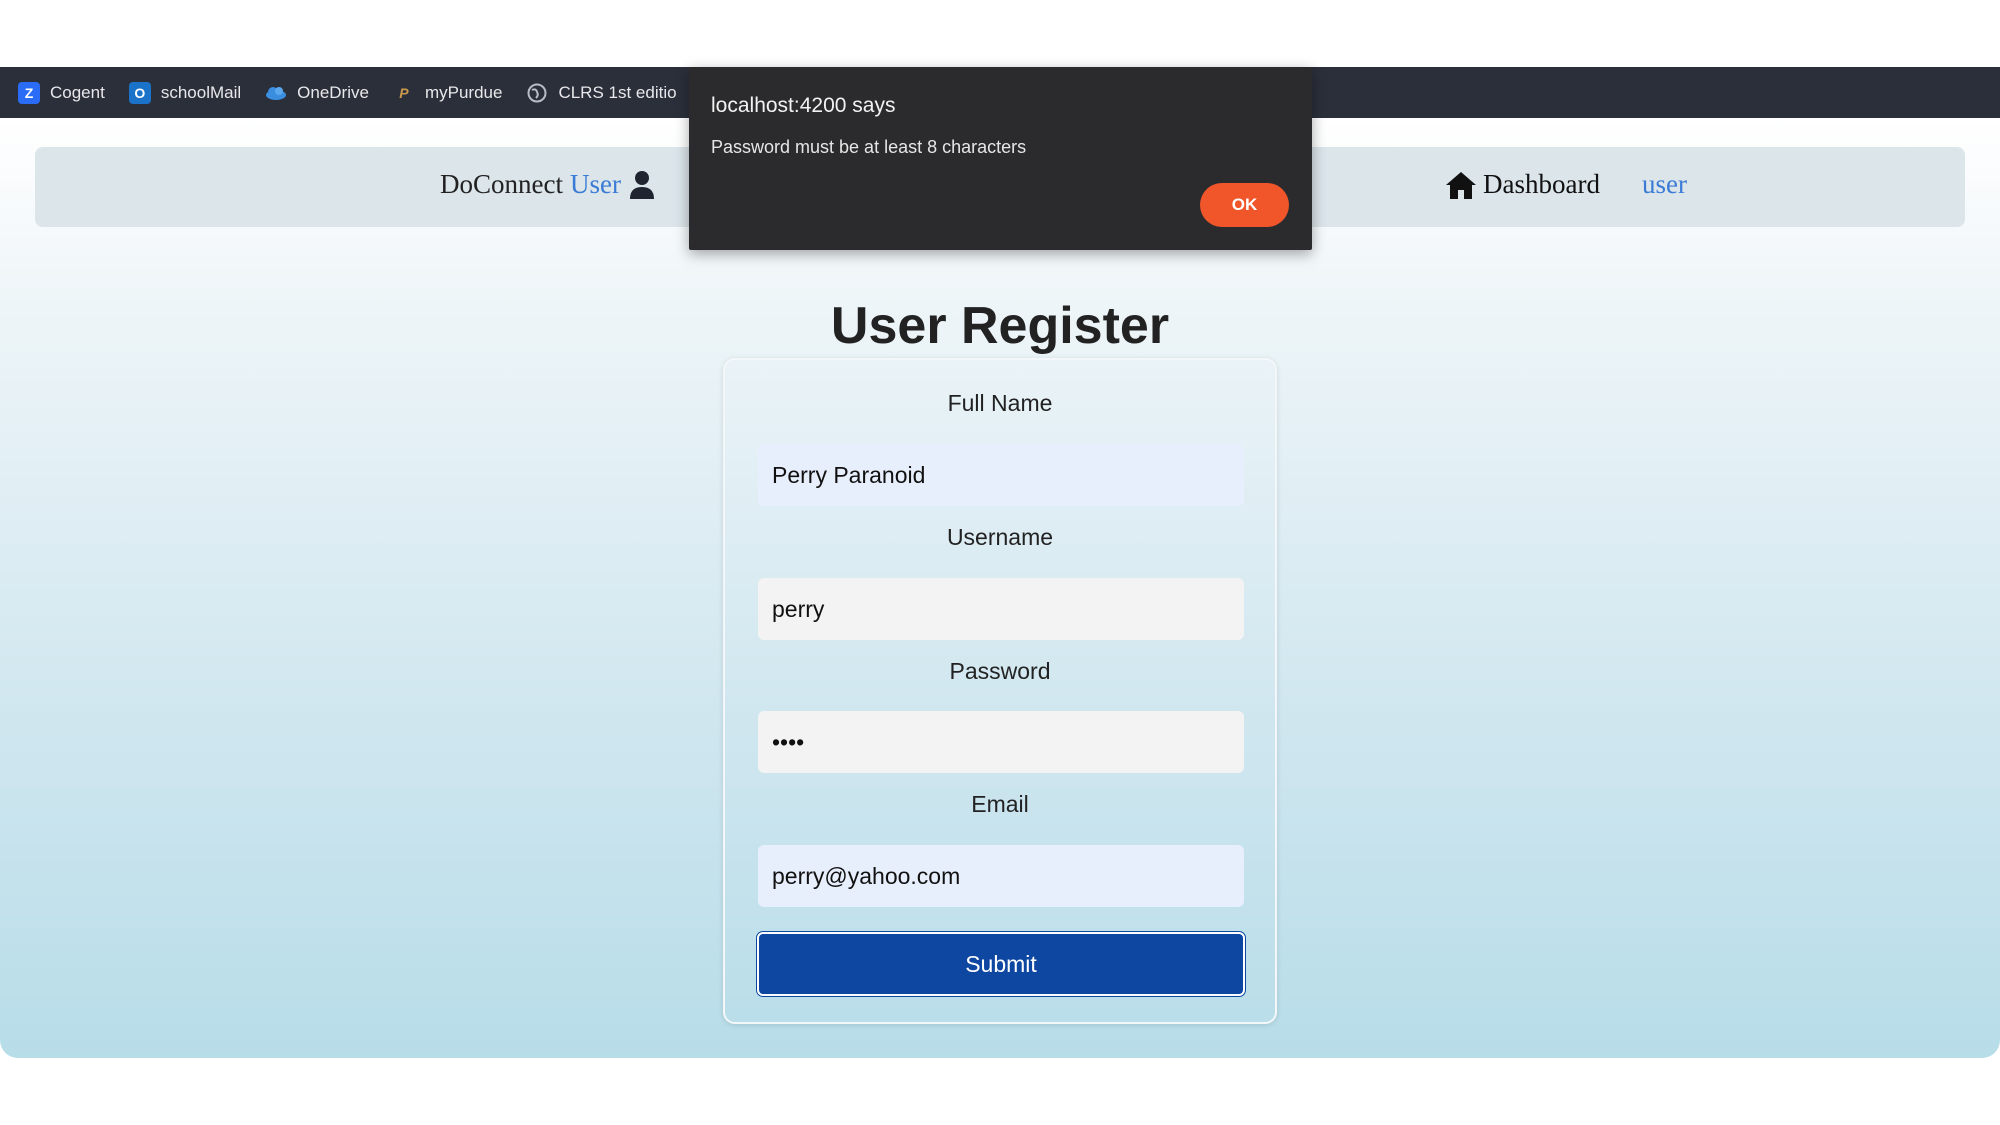 The height and width of the screenshot is (1125, 2000). I want to click on email-input: perry@yahoo.com, so click(1001, 876).